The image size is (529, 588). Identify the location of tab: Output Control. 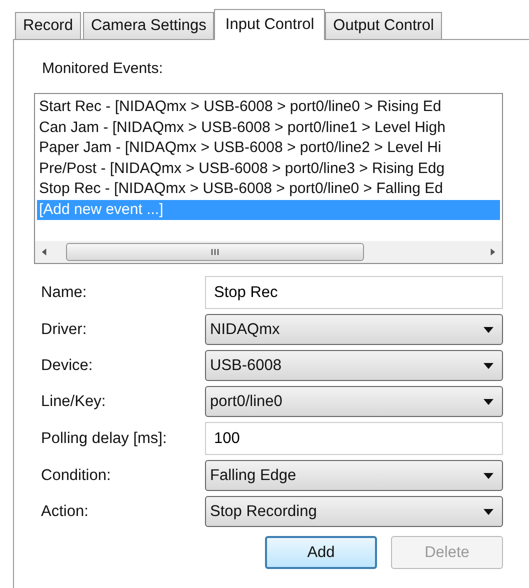
(383, 25).